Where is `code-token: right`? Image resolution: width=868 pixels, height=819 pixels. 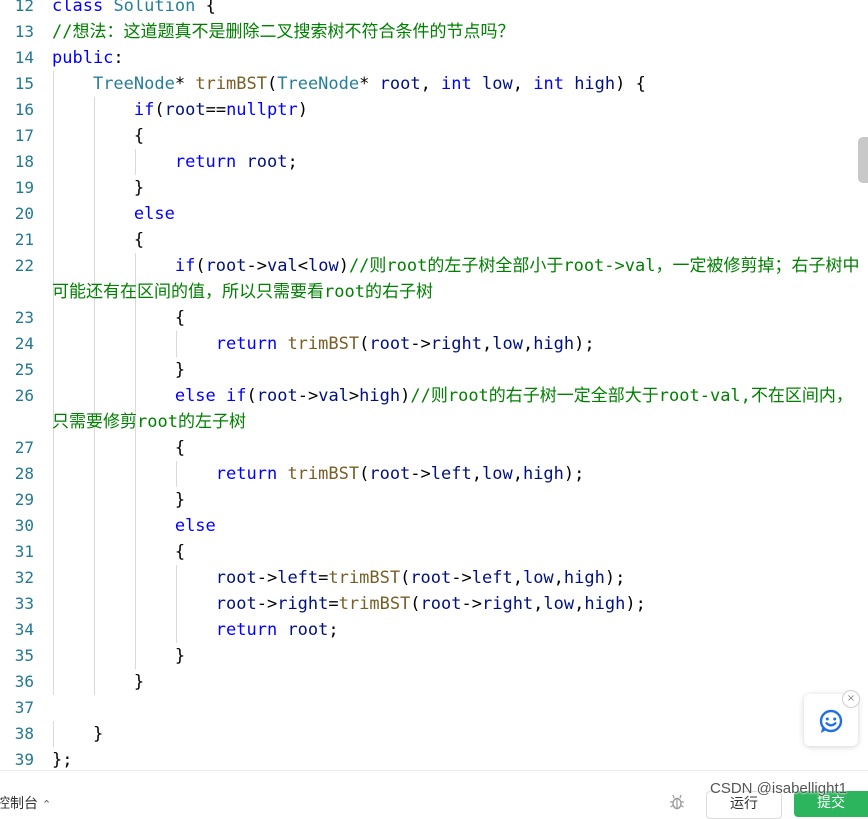 code-token: right is located at coordinates (303, 604).